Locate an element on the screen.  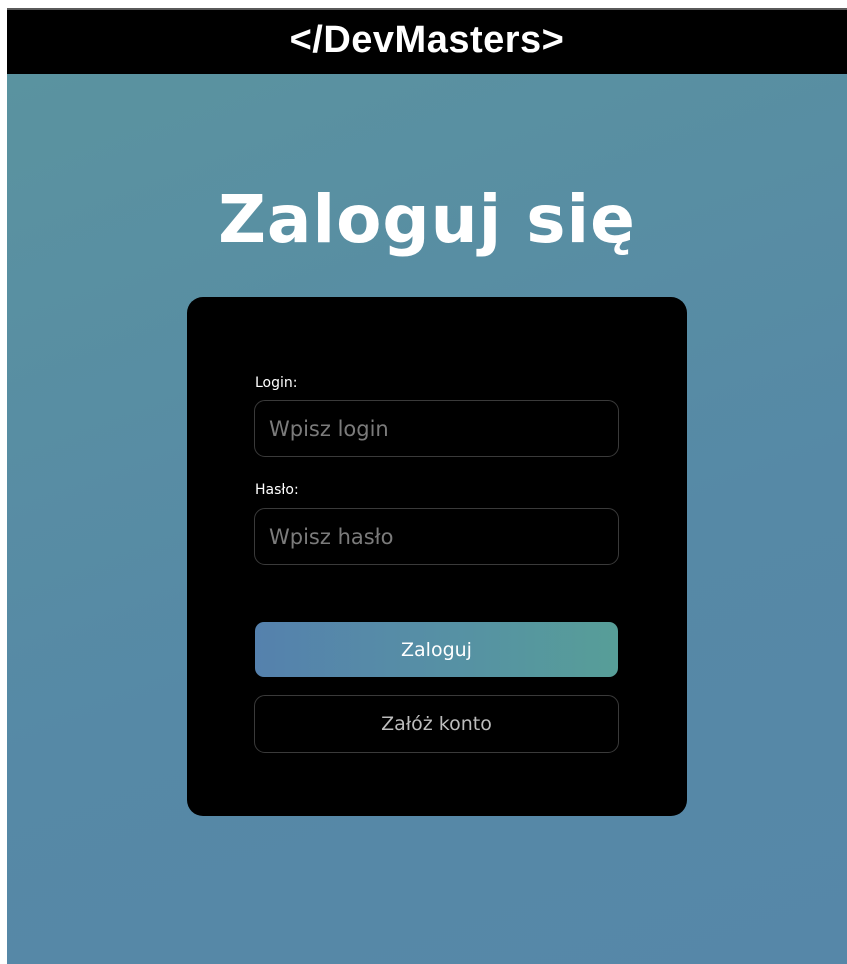
register-button: Załóż konto is located at coordinates (436, 724).